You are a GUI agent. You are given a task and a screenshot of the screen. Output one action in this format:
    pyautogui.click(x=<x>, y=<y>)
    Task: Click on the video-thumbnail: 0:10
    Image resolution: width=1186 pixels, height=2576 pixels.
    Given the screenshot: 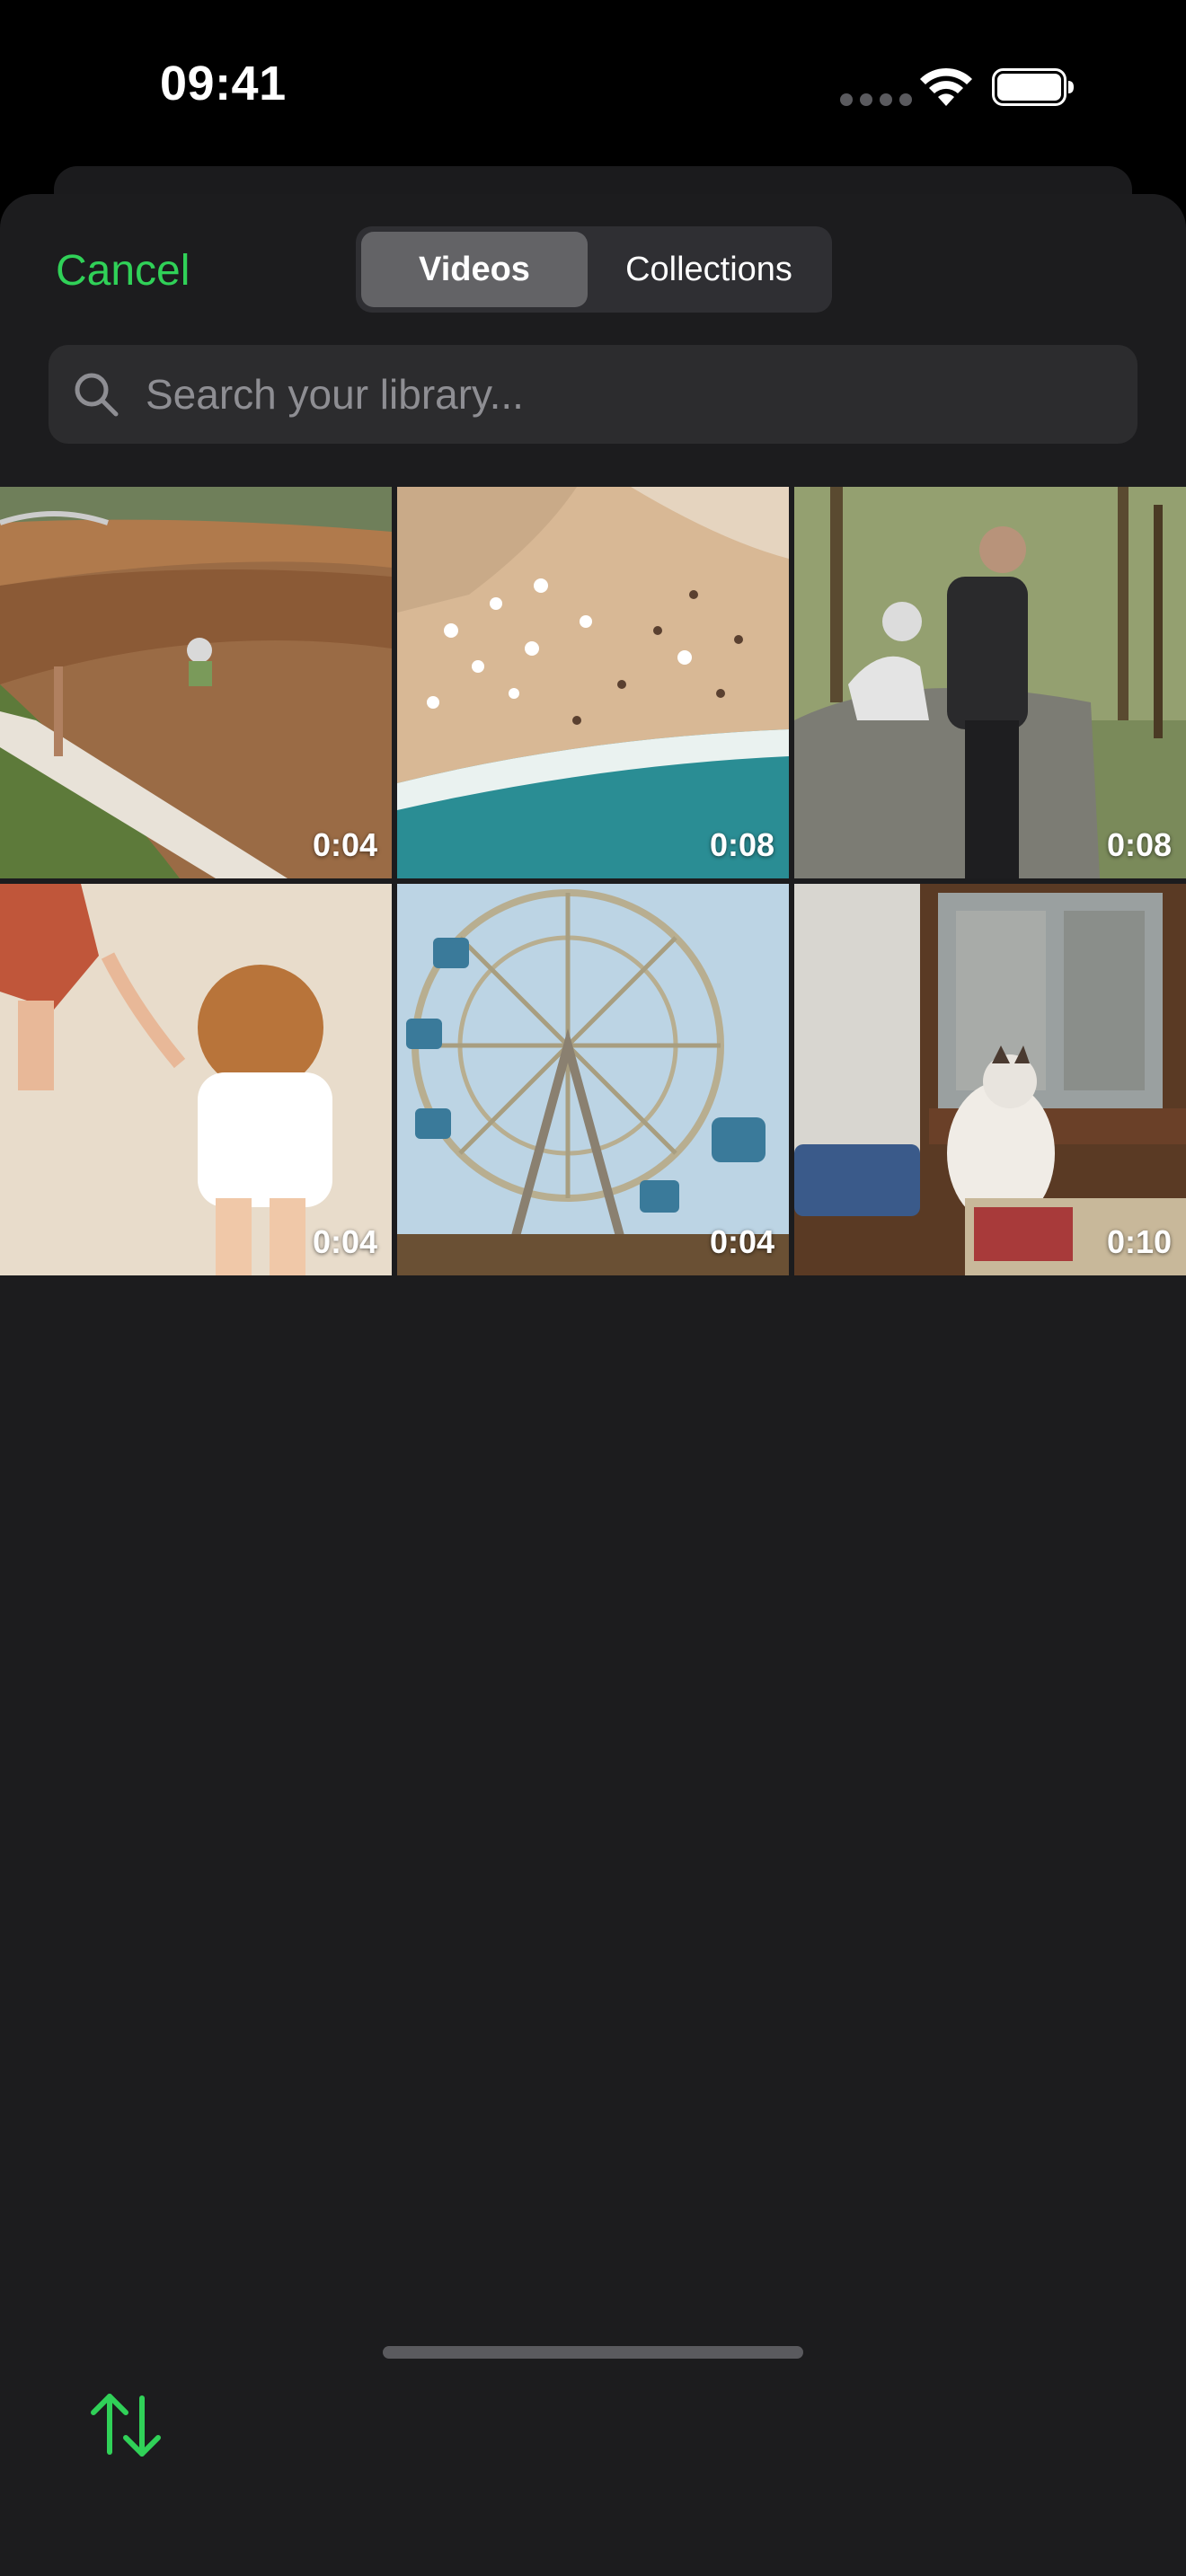 What is the action you would take?
    pyautogui.click(x=990, y=1079)
    